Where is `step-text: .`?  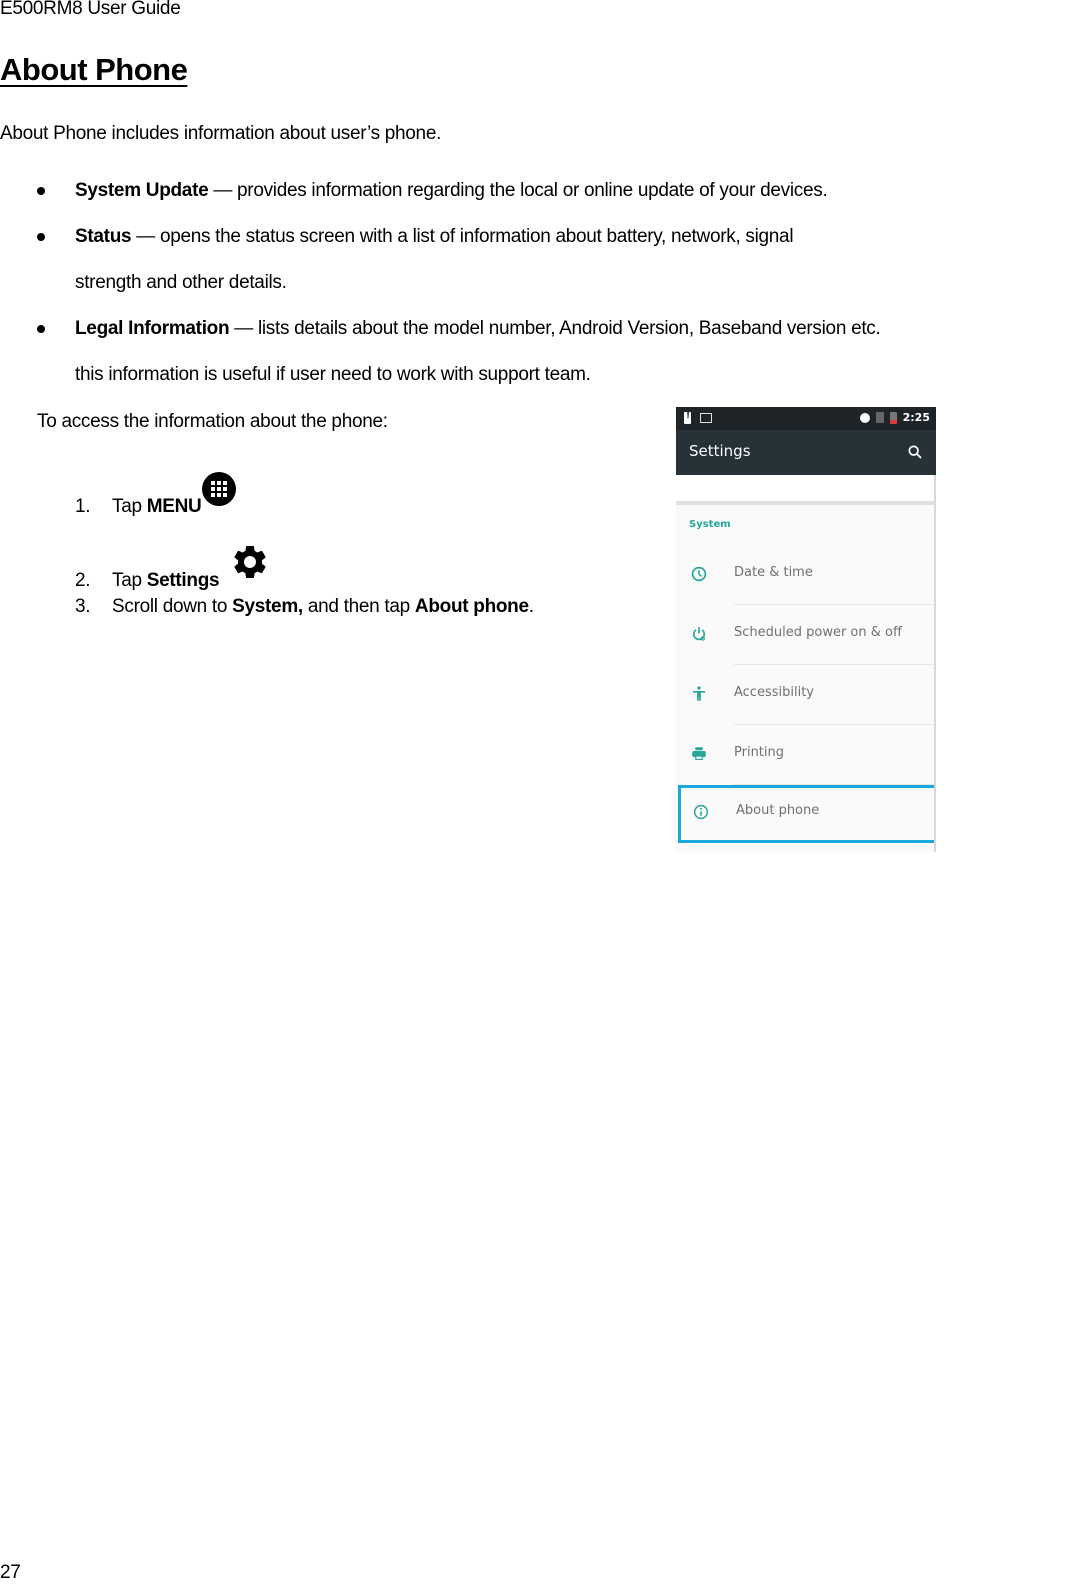
step-text: . is located at coordinates (531, 606).